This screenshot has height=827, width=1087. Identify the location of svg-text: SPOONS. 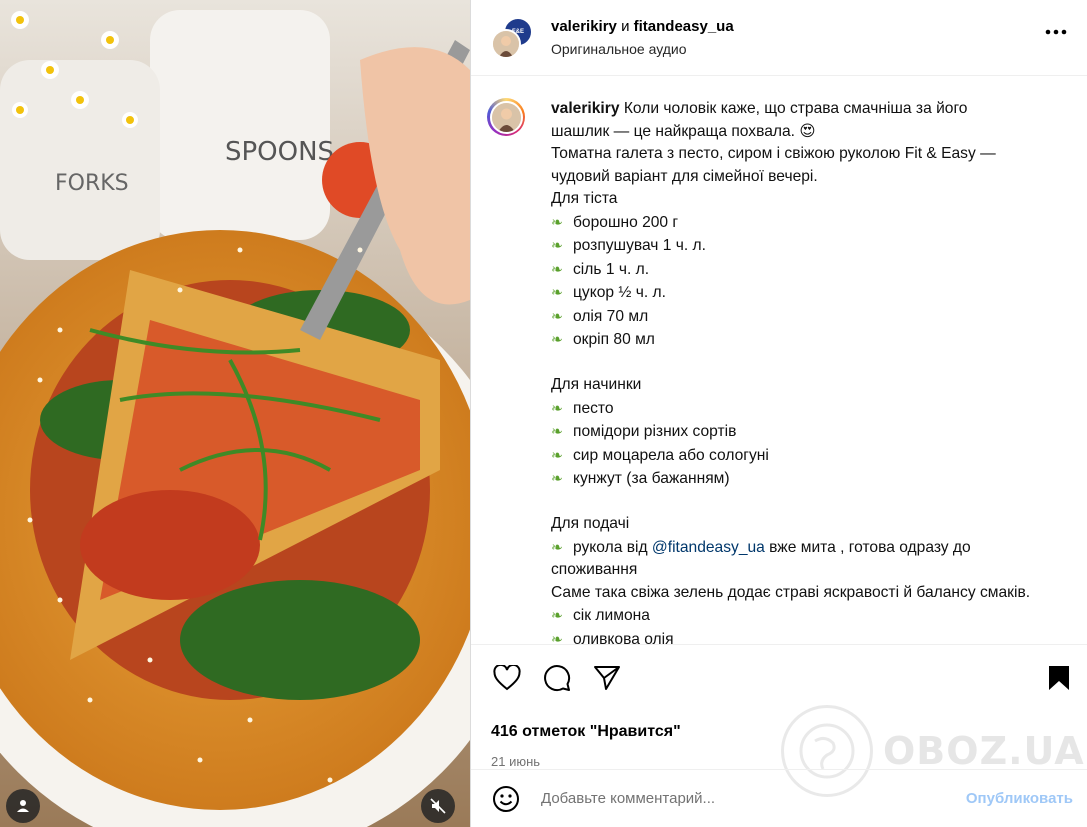
(279, 152).